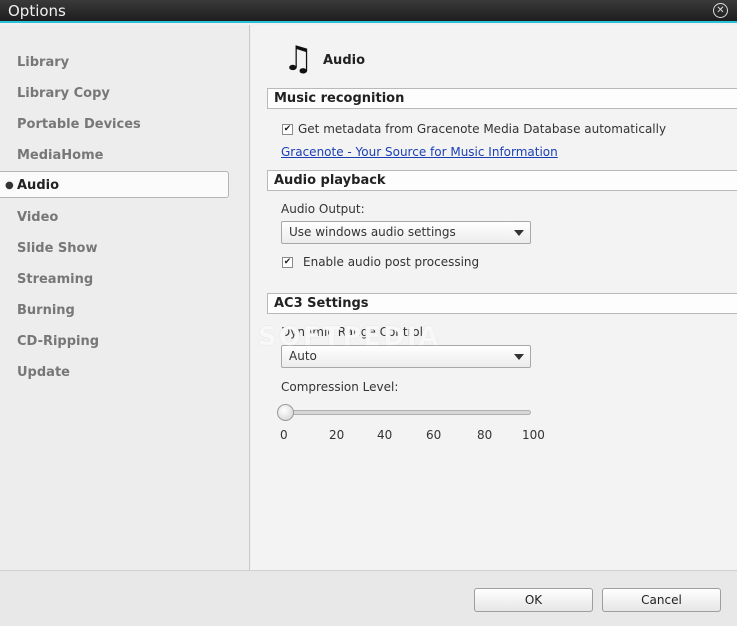 This screenshot has height=626, width=737. I want to click on close-icon: ✕, so click(720, 10).